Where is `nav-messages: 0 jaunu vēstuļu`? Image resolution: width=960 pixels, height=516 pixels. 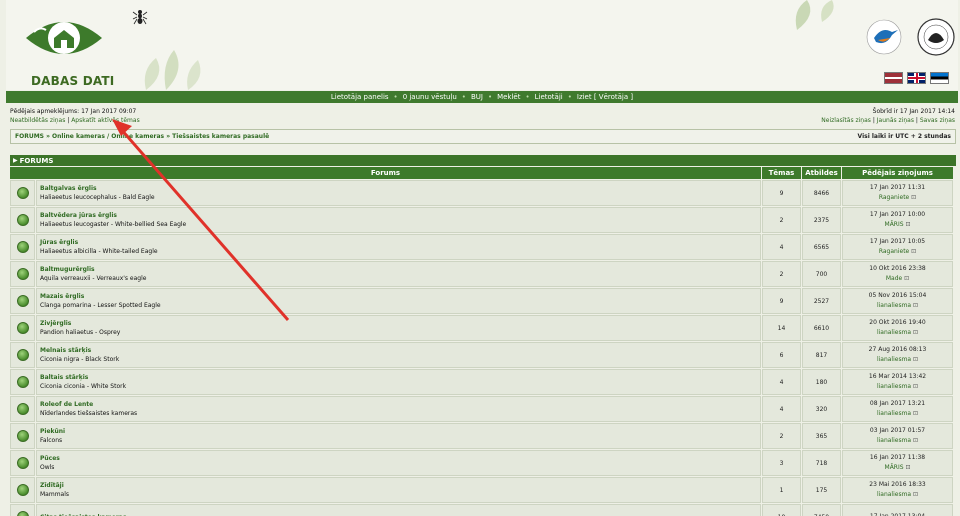
nav-messages: 0 jaunu vēstuļu is located at coordinates (430, 97).